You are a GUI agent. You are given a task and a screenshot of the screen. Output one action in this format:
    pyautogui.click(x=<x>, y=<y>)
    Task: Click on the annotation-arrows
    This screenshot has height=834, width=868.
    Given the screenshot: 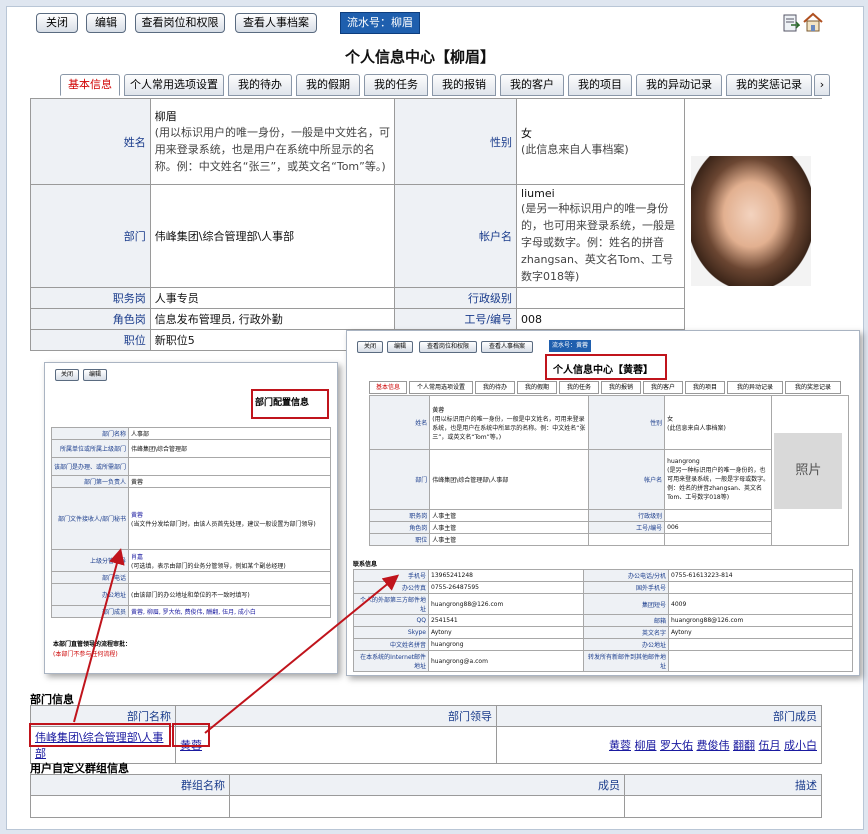 What is the action you would take?
    pyautogui.click(x=236, y=641)
    